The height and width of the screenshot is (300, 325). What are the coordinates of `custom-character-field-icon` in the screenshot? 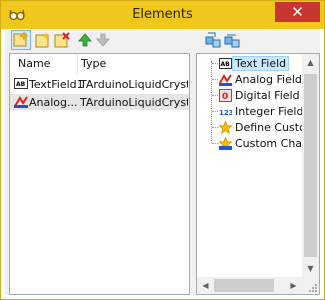 It's located at (225, 143).